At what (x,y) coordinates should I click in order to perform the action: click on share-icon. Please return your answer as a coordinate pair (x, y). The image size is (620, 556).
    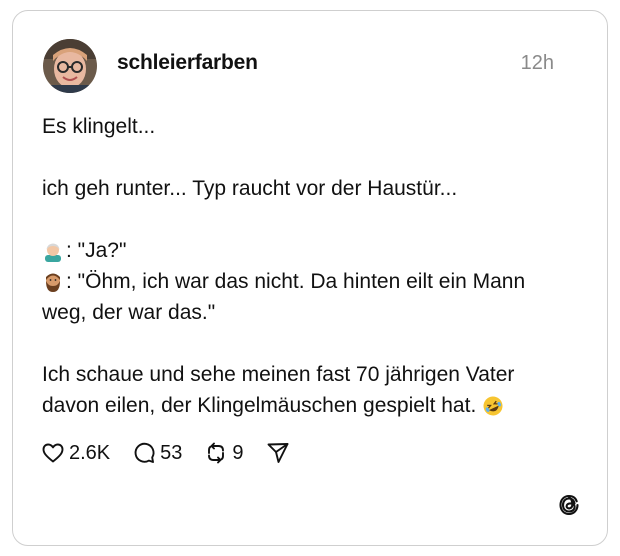
    Looking at the image, I should click on (277, 453).